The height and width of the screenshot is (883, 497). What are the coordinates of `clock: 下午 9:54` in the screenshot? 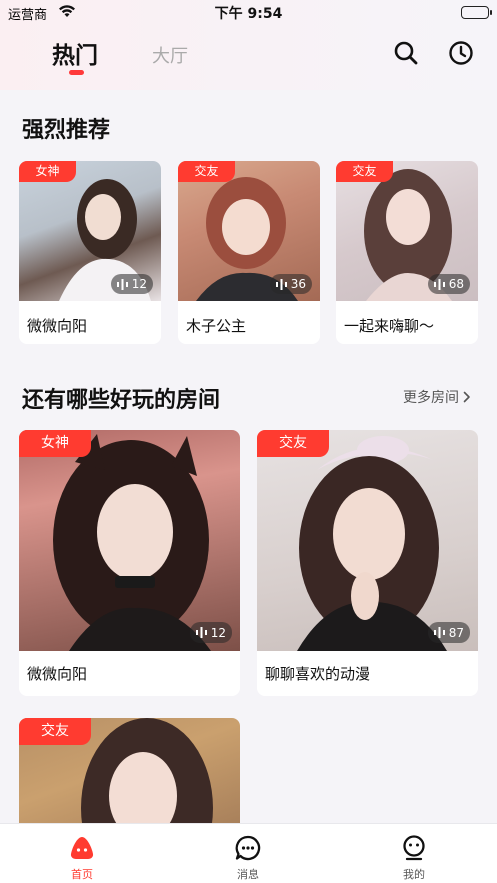 It's located at (248, 14).